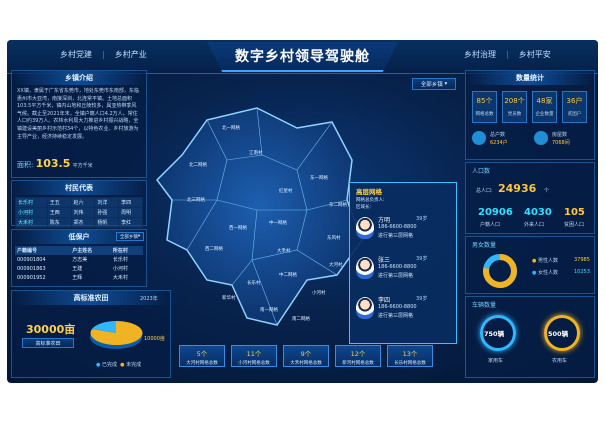  Describe the element at coordinates (336, 265) in the screenshot. I see `map-label: 大河村` at that location.